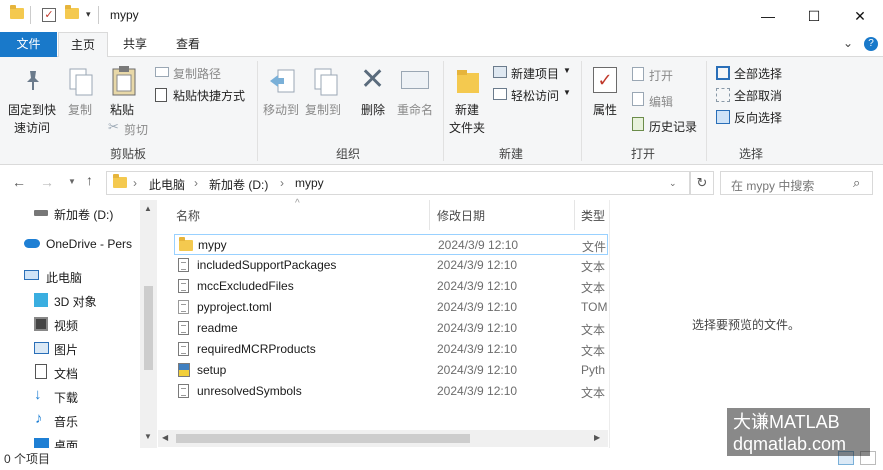 This screenshot has width=883, height=470. Describe the element at coordinates (47, 182) in the screenshot. I see `forward-arrow-icon: →` at that location.